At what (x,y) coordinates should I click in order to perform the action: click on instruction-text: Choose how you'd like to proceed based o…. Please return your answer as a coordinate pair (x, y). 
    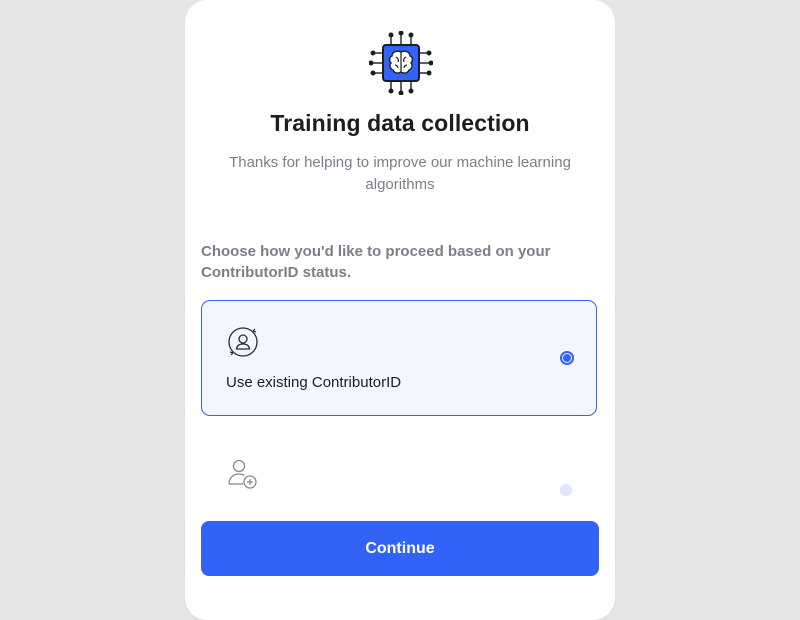
    Looking at the image, I should click on (376, 262).